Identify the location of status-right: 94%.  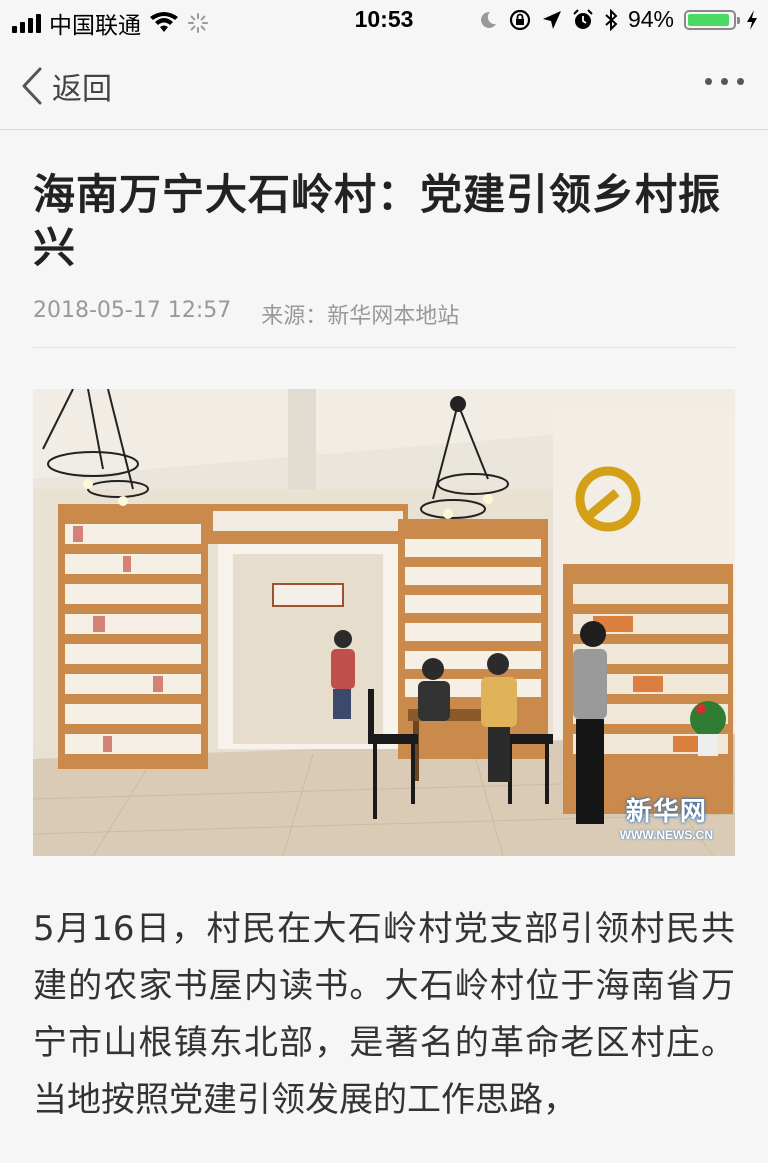
(618, 19).